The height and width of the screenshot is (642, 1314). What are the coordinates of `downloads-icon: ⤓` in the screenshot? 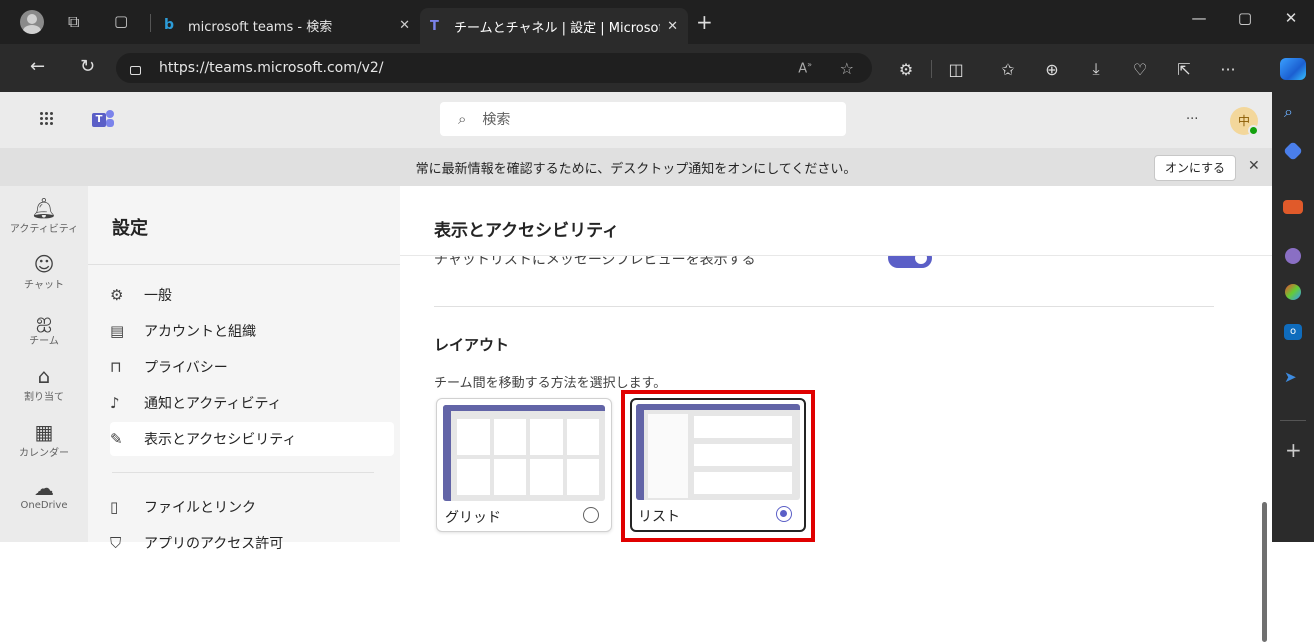 It's located at (1096, 69).